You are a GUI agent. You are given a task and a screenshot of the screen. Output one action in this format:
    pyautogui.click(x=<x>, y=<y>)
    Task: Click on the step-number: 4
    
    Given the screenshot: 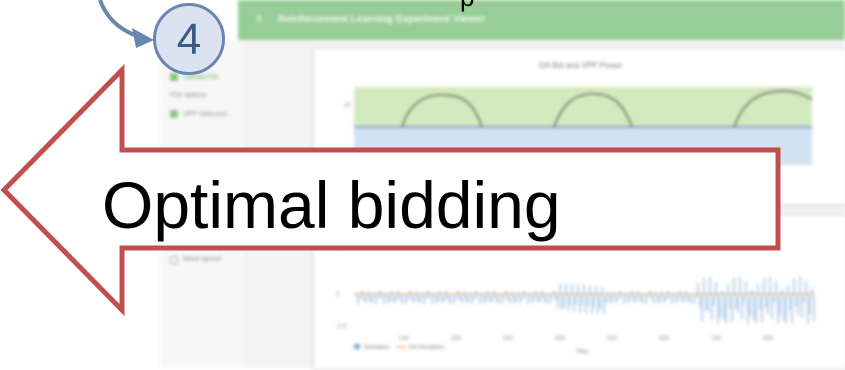 What is the action you would take?
    pyautogui.click(x=189, y=39)
    